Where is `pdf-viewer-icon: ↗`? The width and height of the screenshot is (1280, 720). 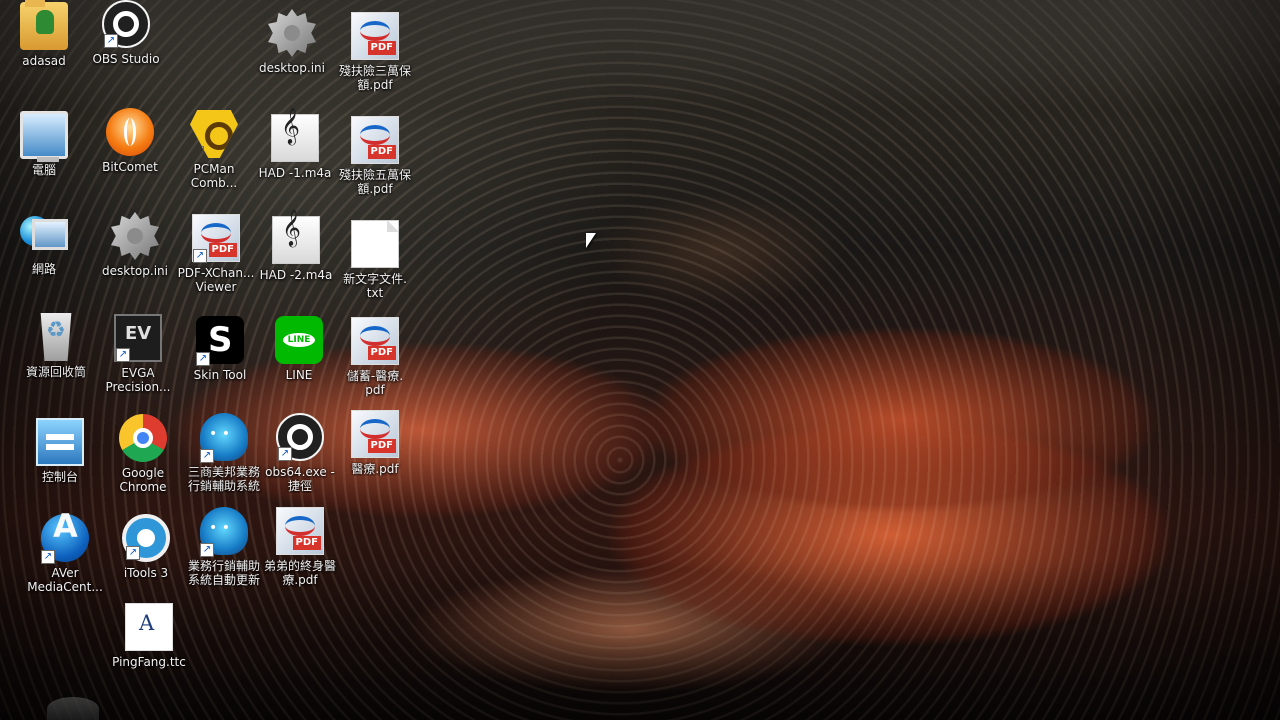 pdf-viewer-icon: ↗ is located at coordinates (216, 238).